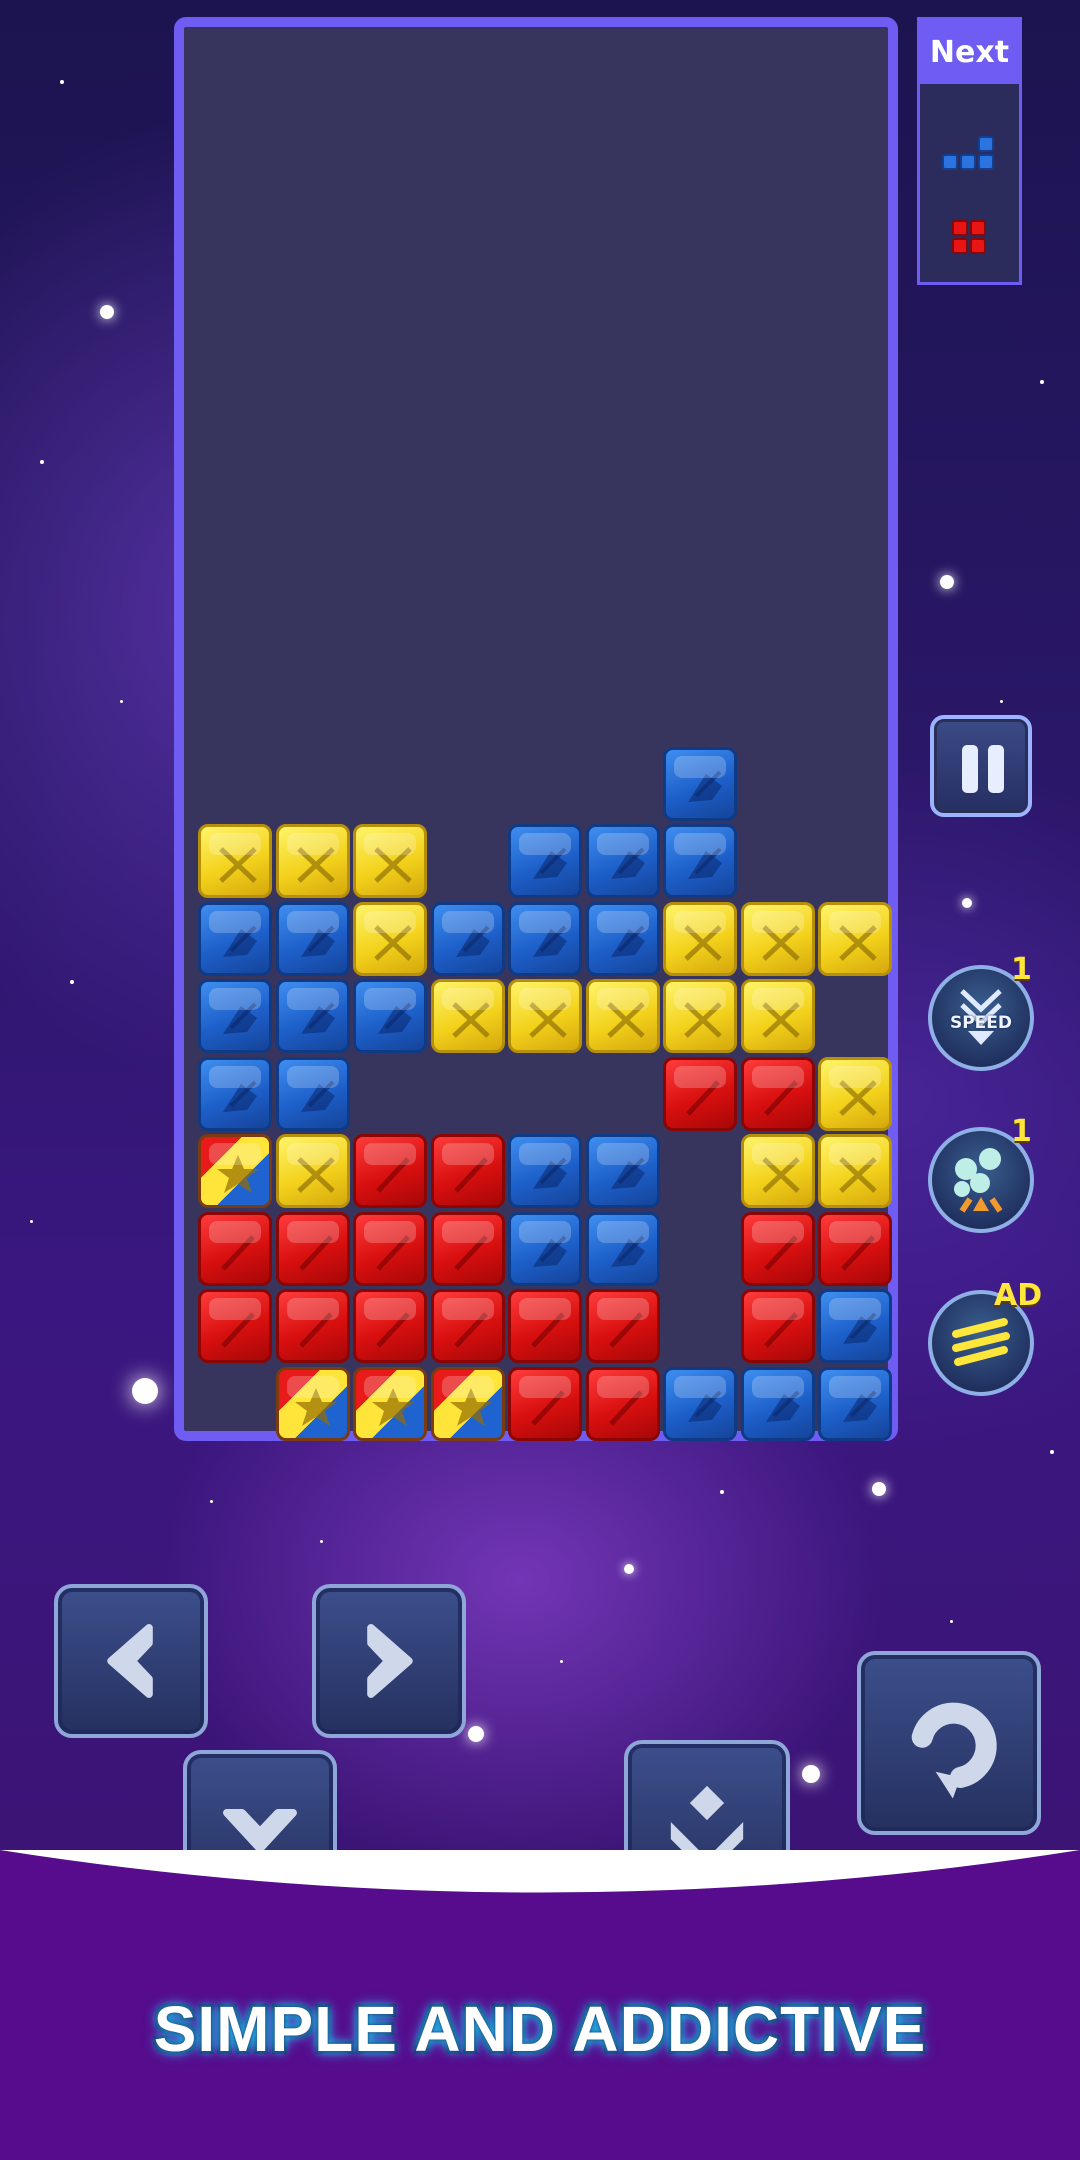 Image resolution: width=1080 pixels, height=2160 pixels. Describe the element at coordinates (981, 766) in the screenshot. I see `pause-button` at that location.